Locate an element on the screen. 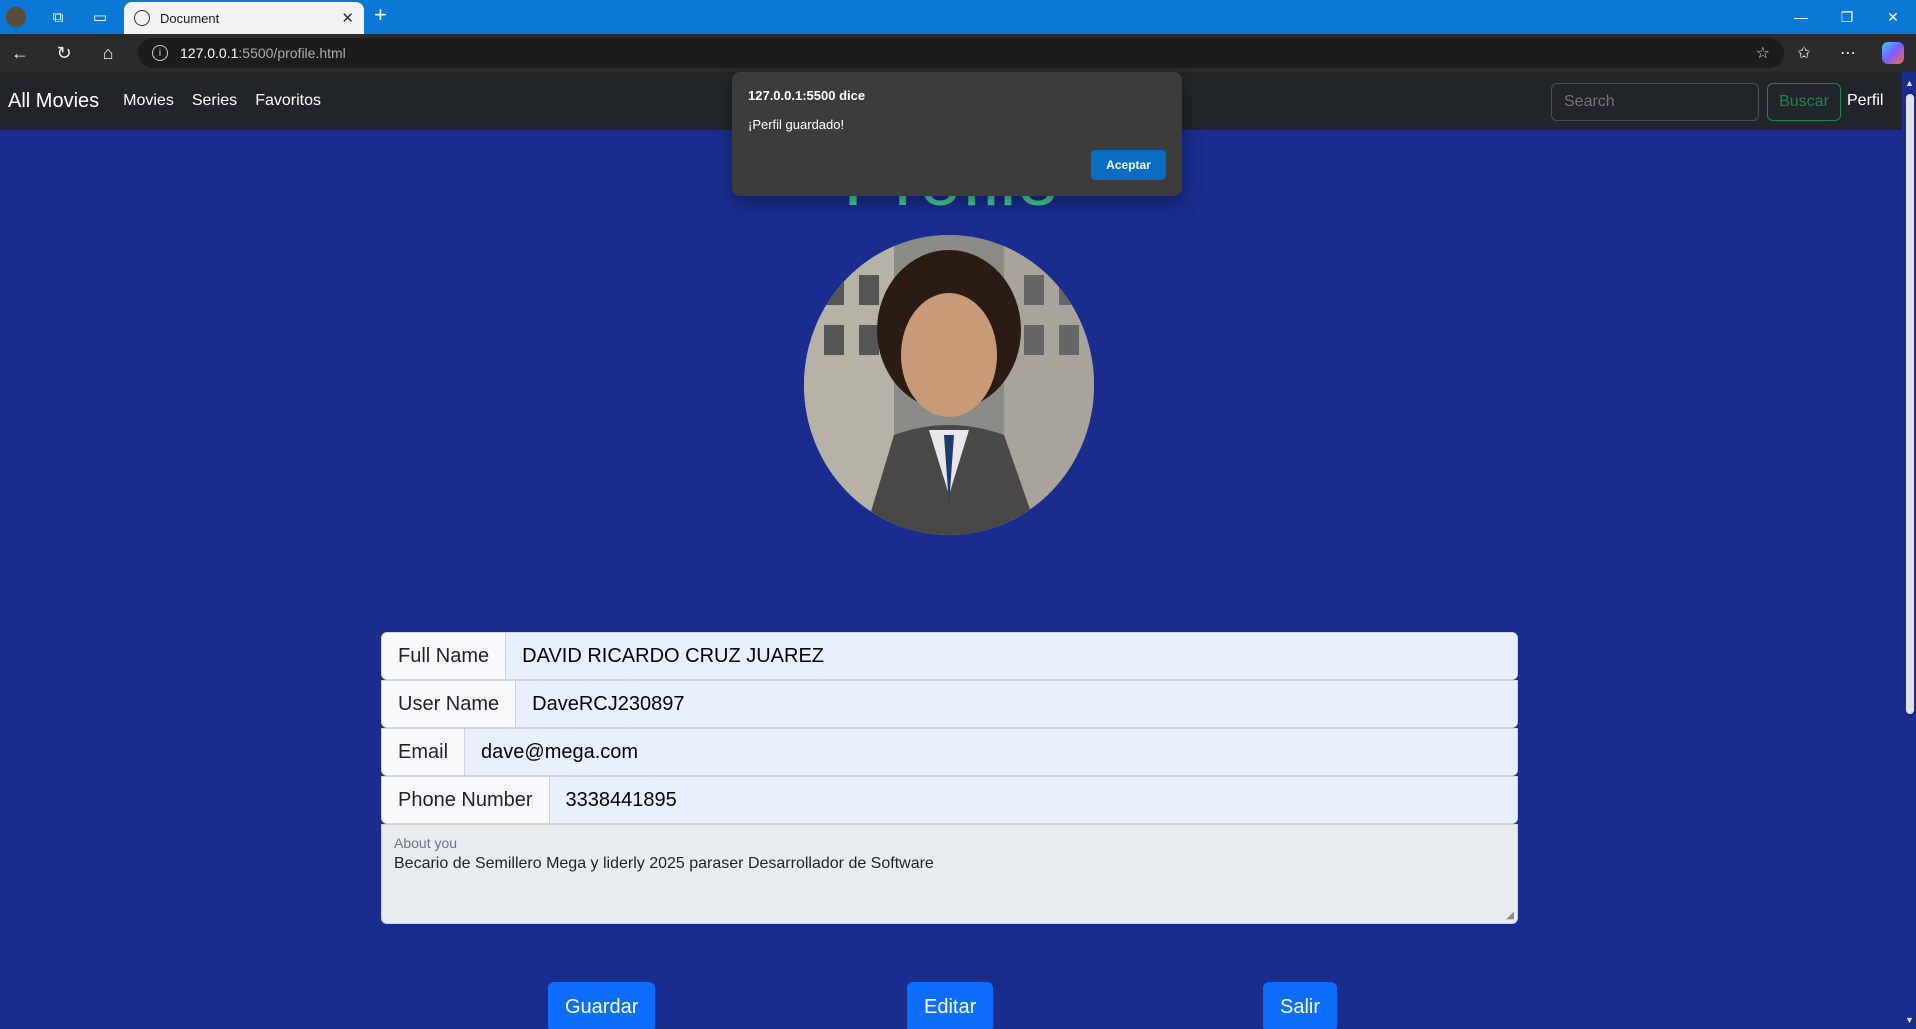 Image resolution: width=1916 pixels, height=1029 pixels. browser-right-tools: ✩ ⋯ is located at coordinates (1849, 53).